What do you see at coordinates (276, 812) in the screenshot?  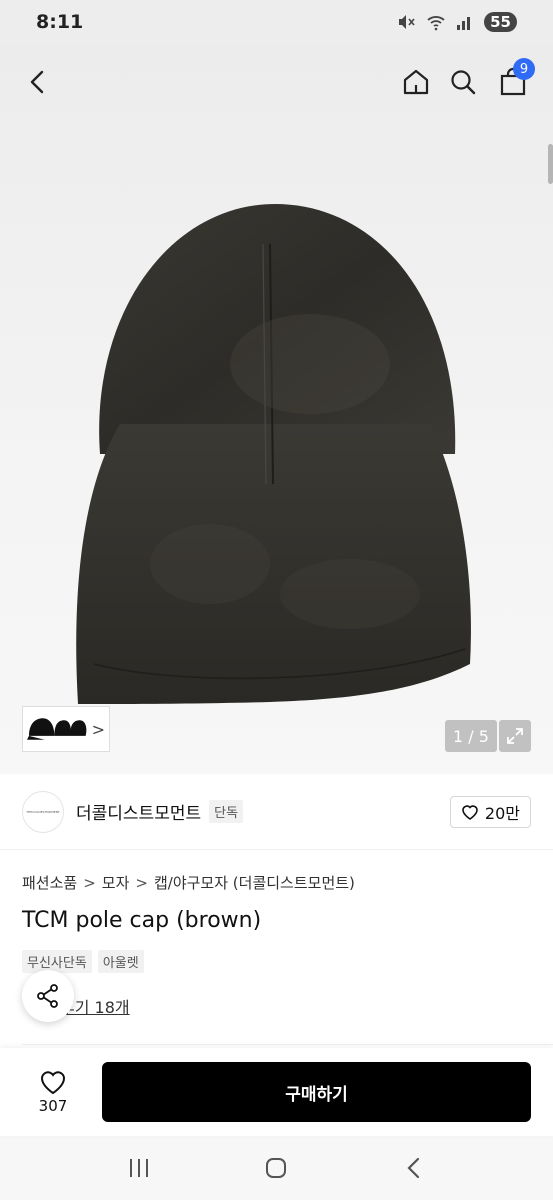 I see `brand-row: THECOLDESTMOMENT 더콜디스트모먼트 단독 20만` at bounding box center [276, 812].